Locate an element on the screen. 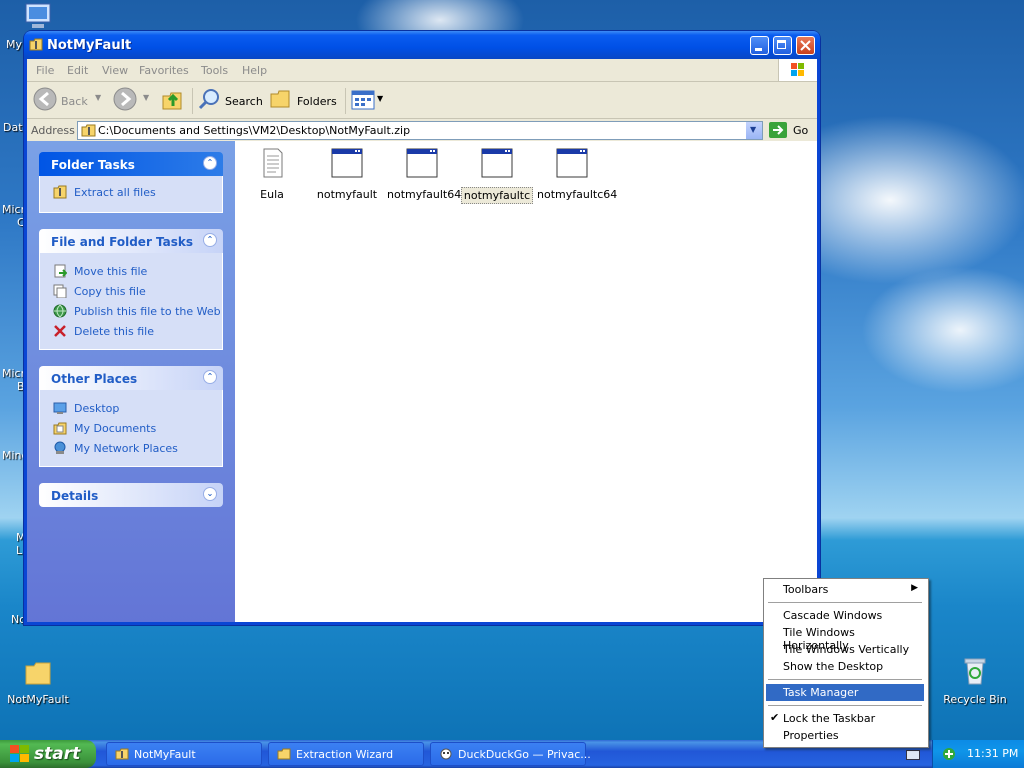  folders-icon is located at coordinates (280, 99).